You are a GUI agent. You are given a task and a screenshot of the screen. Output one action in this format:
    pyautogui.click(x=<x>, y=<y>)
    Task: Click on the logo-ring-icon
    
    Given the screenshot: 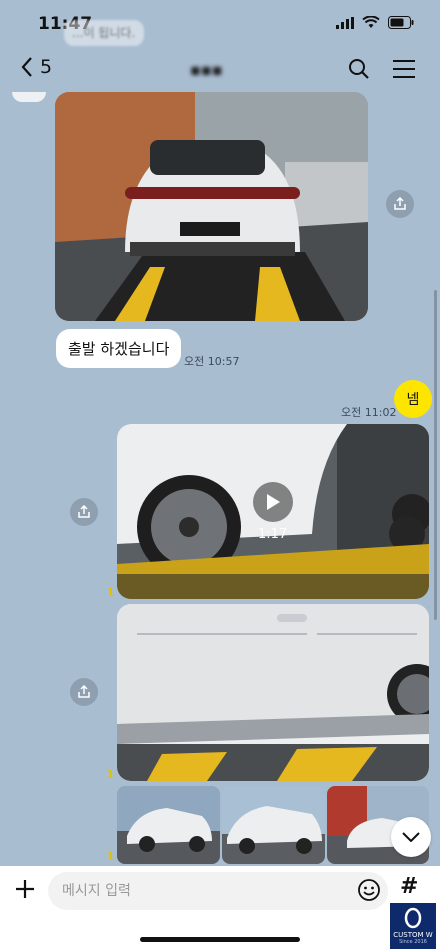 What is the action you would take?
    pyautogui.click(x=413, y=918)
    